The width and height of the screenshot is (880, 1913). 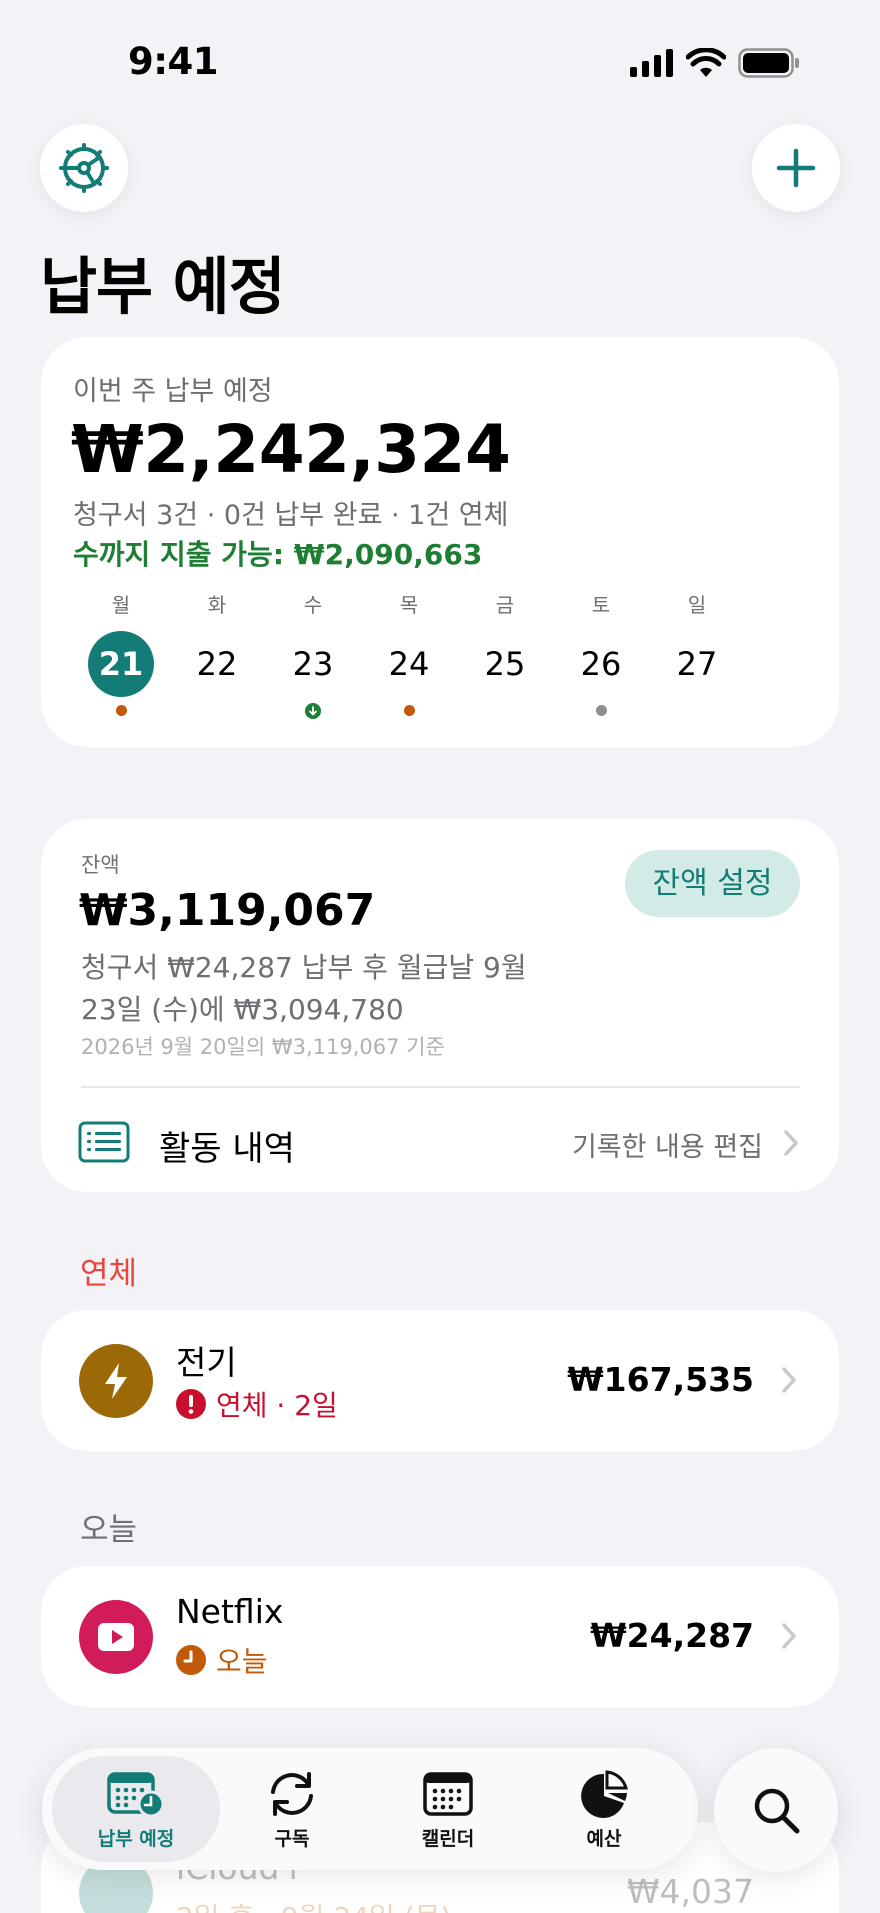 What do you see at coordinates (136, 1795) in the screenshot?
I see `calendar-clock-icon` at bounding box center [136, 1795].